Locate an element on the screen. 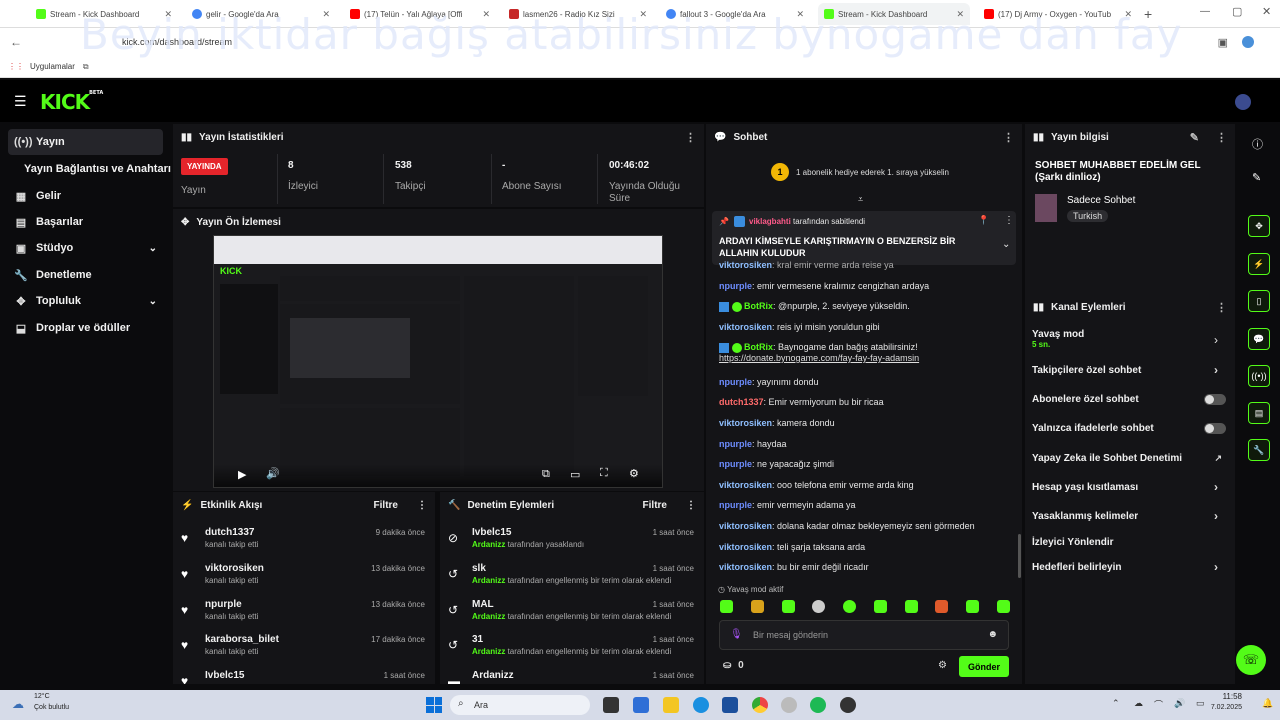  notifications-icon: 🔔 is located at coordinates (1267, 703).